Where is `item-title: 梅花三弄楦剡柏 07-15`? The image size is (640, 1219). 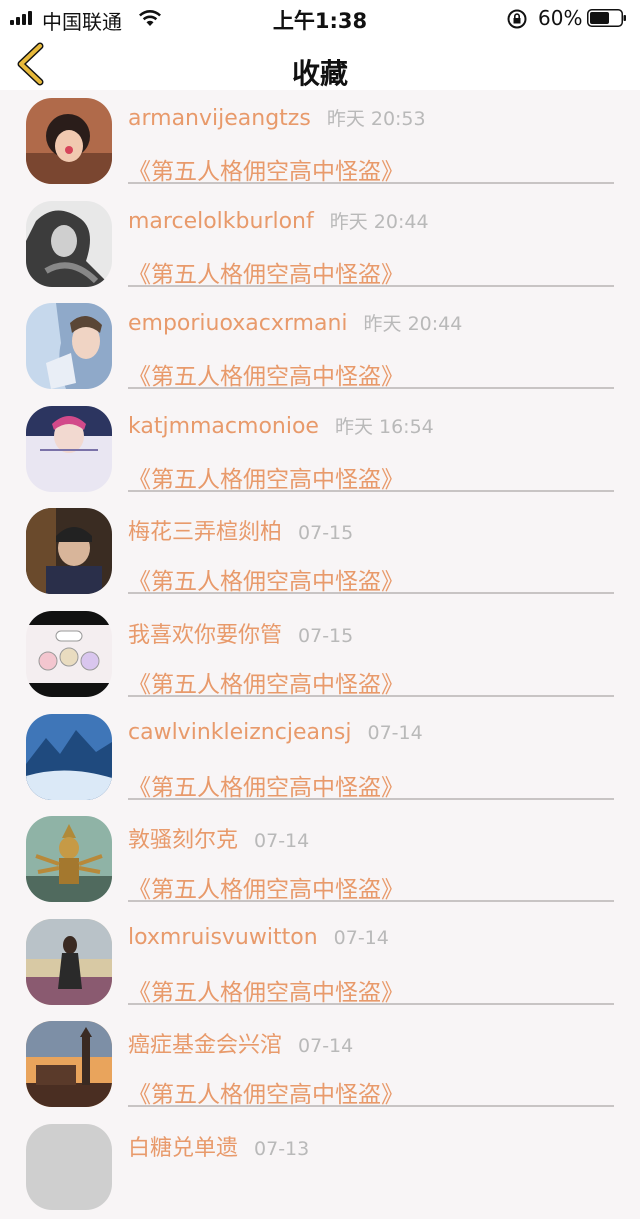 item-title: 梅花三弄楦剡柏 07-15 is located at coordinates (240, 530).